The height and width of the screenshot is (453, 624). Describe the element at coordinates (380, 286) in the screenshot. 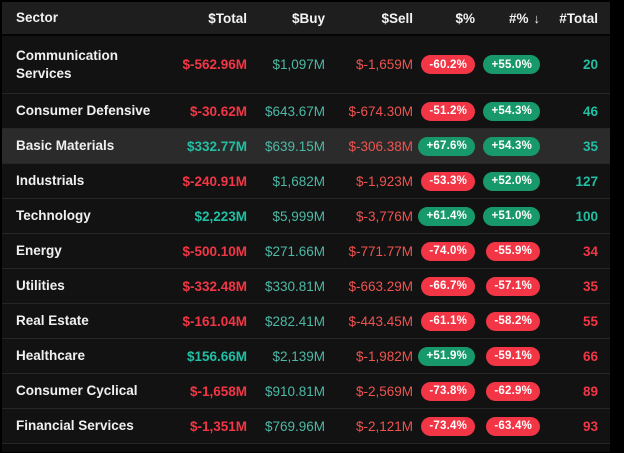

I see `dollar-sell-value: $-663.29M` at that location.